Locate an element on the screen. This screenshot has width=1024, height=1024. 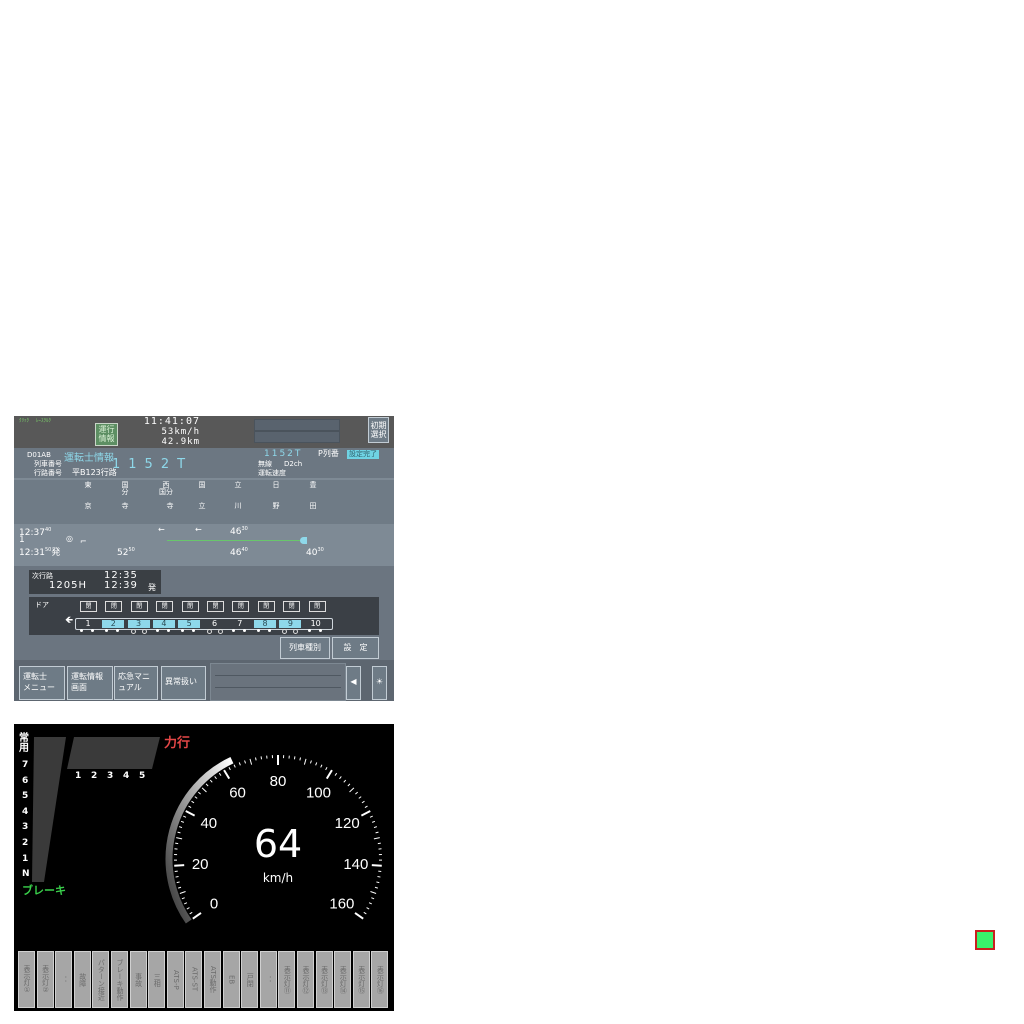
indicator-switch-5: パターン接近 is located at coordinates (101, 979).